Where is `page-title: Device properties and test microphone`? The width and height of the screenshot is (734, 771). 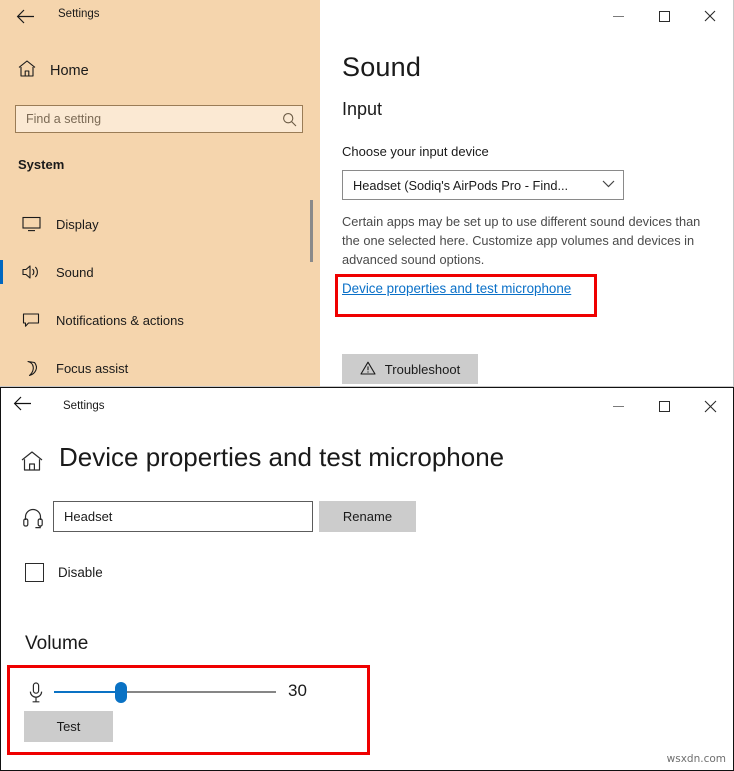 page-title: Device properties and test microphone is located at coordinates (282, 457).